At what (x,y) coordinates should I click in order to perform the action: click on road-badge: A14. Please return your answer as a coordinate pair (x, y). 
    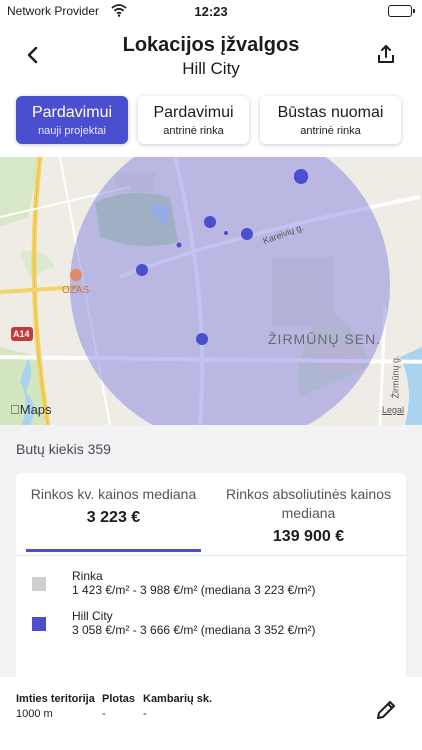
    Looking at the image, I should click on (21, 334).